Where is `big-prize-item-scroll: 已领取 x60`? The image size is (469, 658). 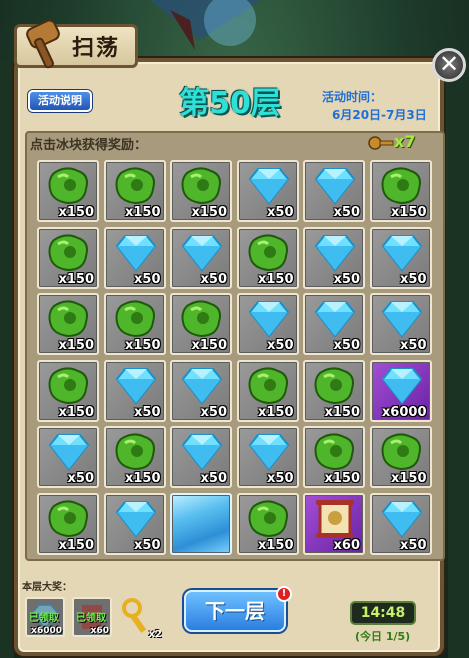
big-prize-item-scroll: 已领取 x60 is located at coordinates (92, 617).